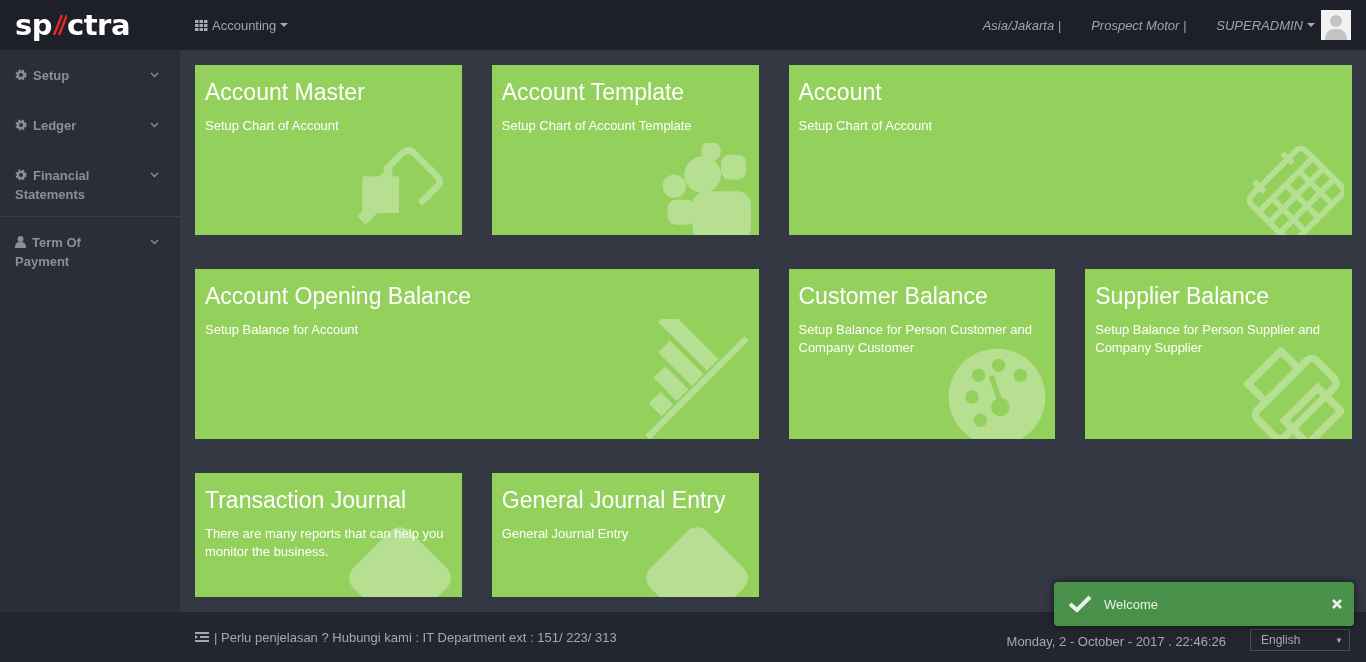 The image size is (1366, 662). Describe the element at coordinates (565, 534) in the screenshot. I see `tile-description: General Journal Entry` at that location.